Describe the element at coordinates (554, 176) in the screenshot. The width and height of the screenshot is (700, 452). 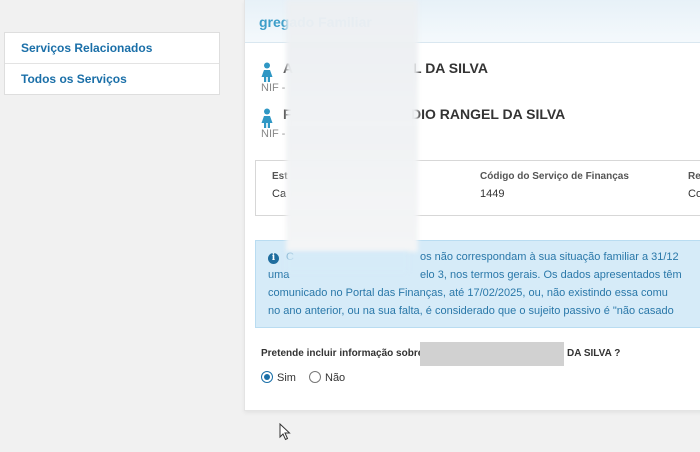
I see `info-label: Código do Serviço de Finanças` at that location.